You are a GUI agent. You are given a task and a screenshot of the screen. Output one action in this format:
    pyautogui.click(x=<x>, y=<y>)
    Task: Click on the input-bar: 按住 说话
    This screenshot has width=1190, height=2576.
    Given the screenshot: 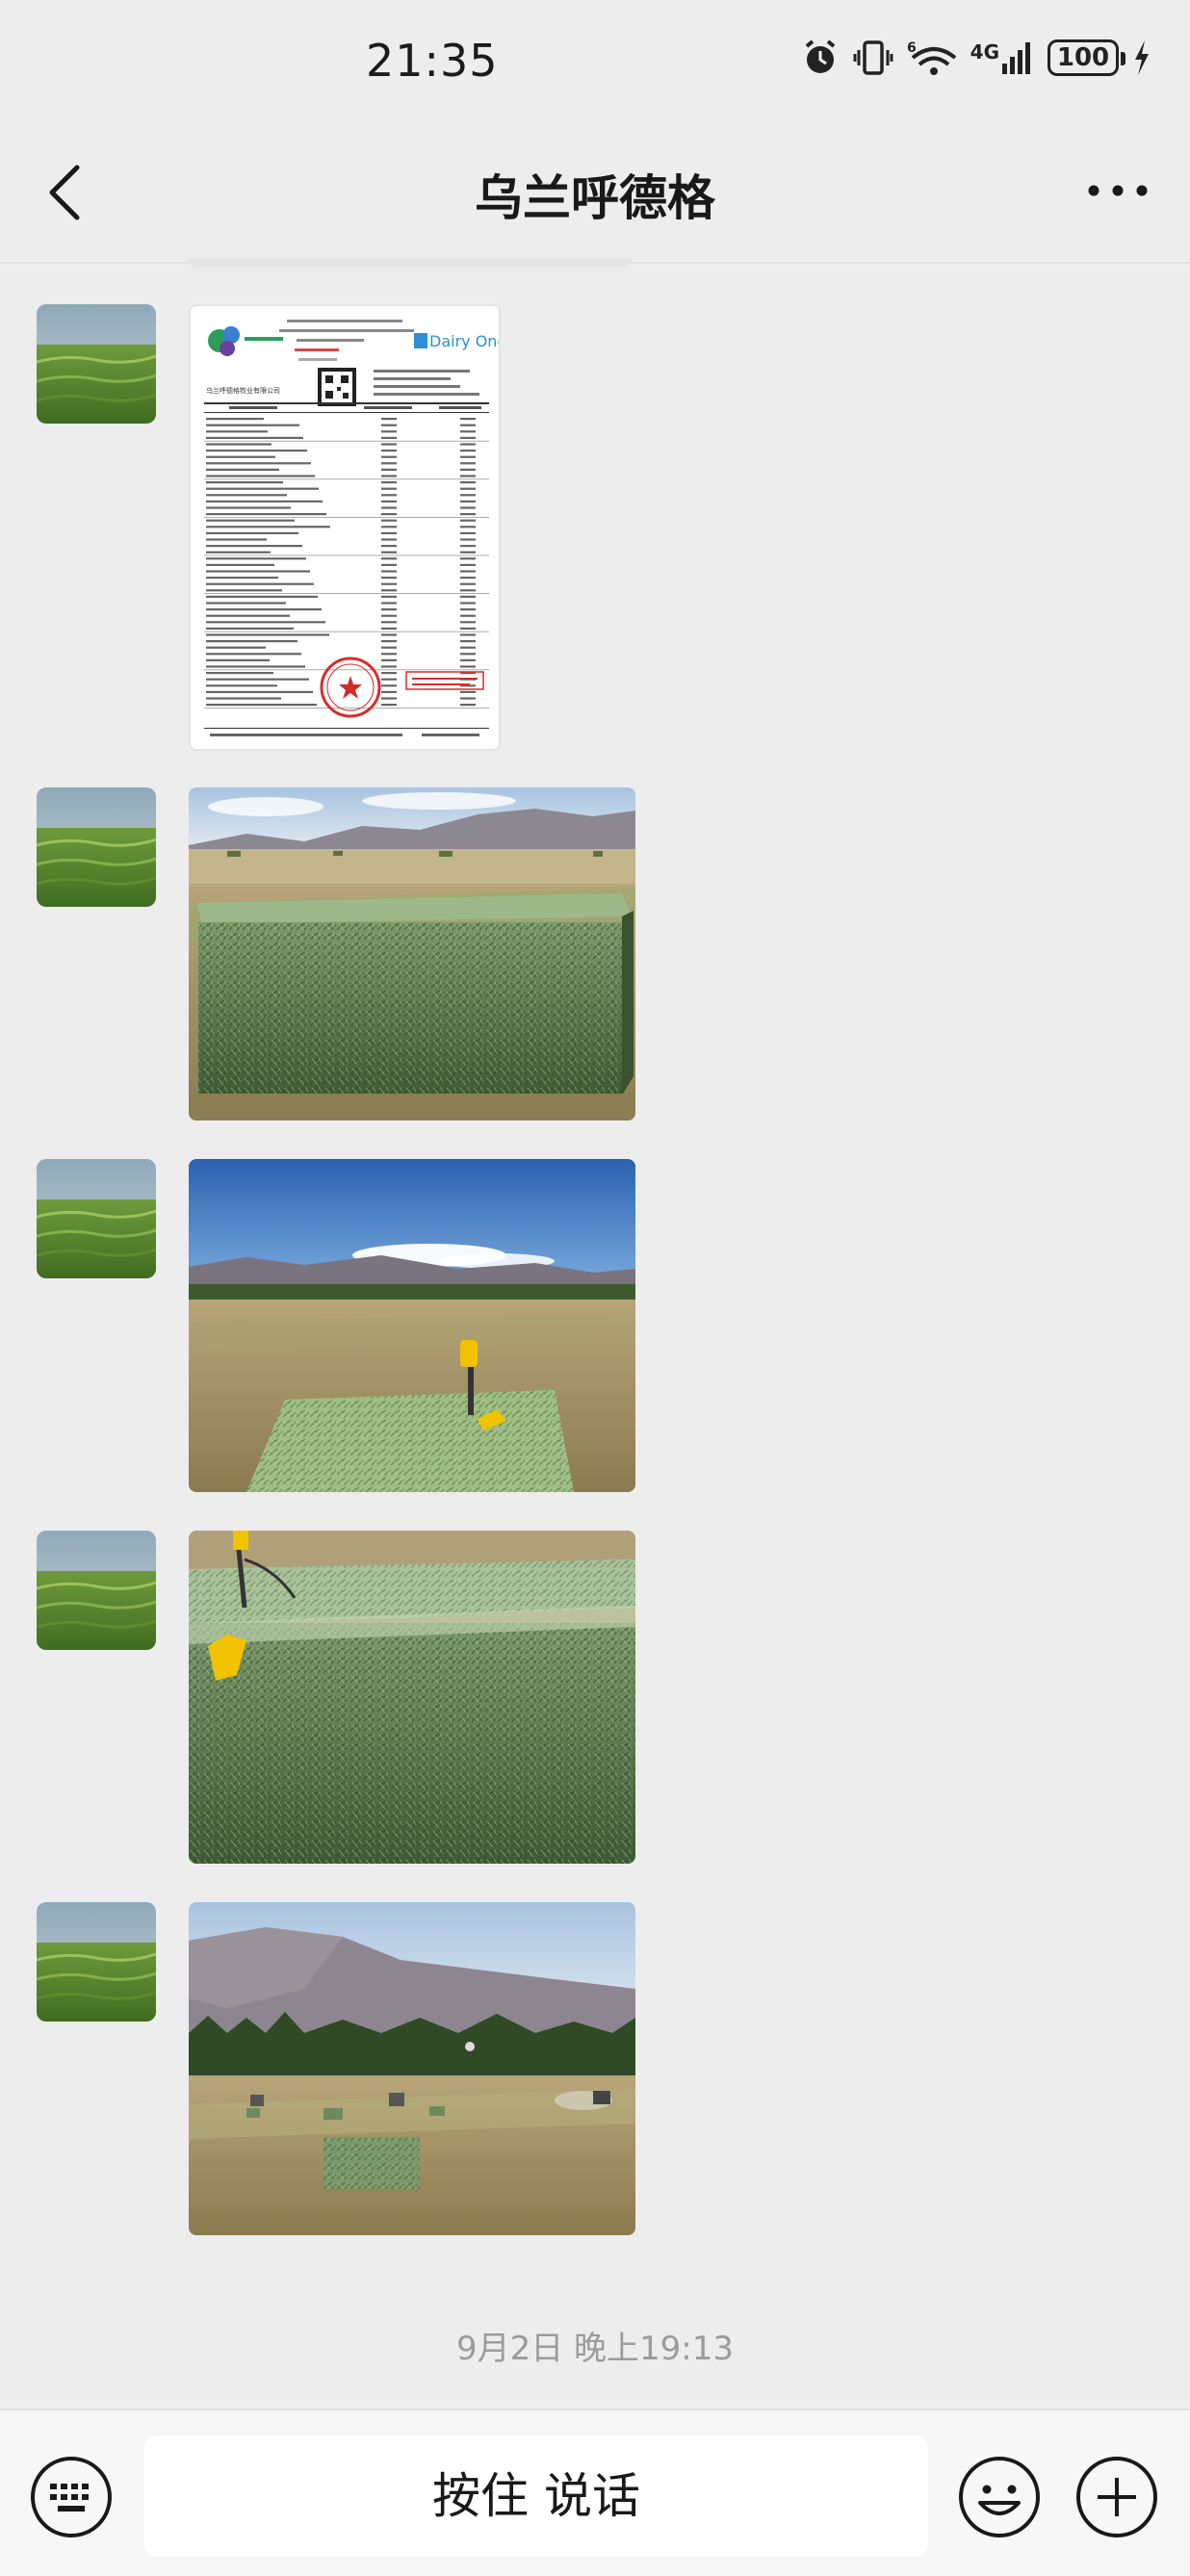 What is the action you would take?
    pyautogui.click(x=595, y=2492)
    